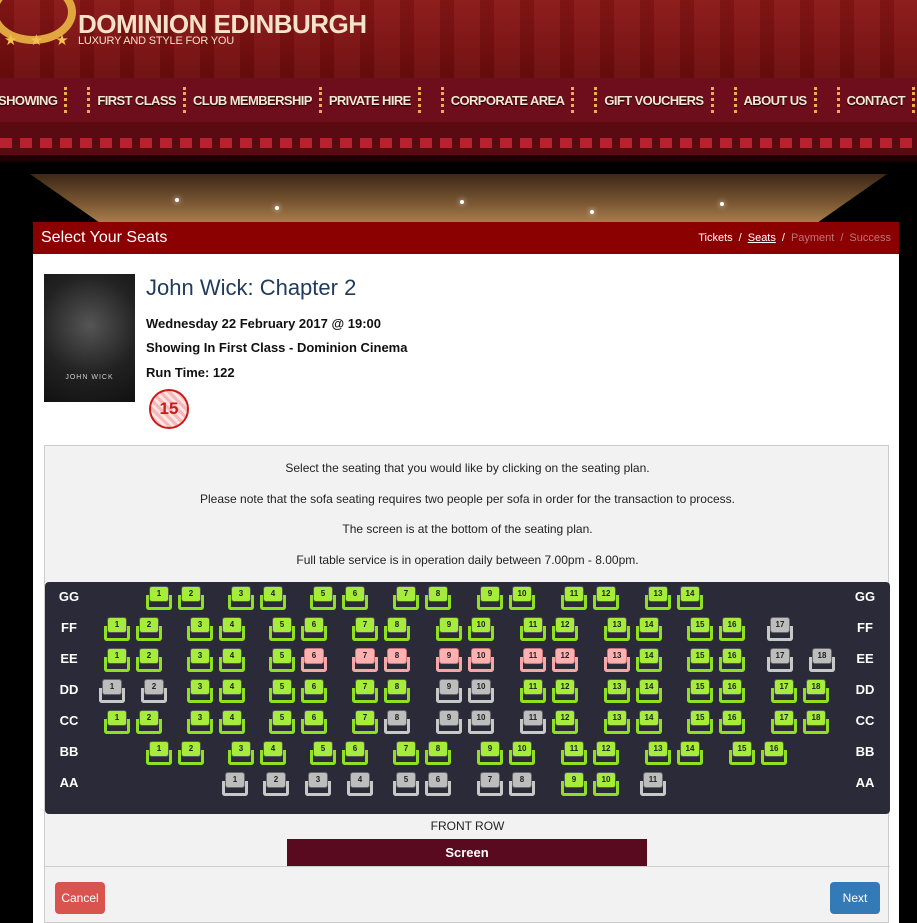 The height and width of the screenshot is (923, 917). Describe the element at coordinates (323, 598) in the screenshot. I see `seat-gg-5-available: 5` at that location.